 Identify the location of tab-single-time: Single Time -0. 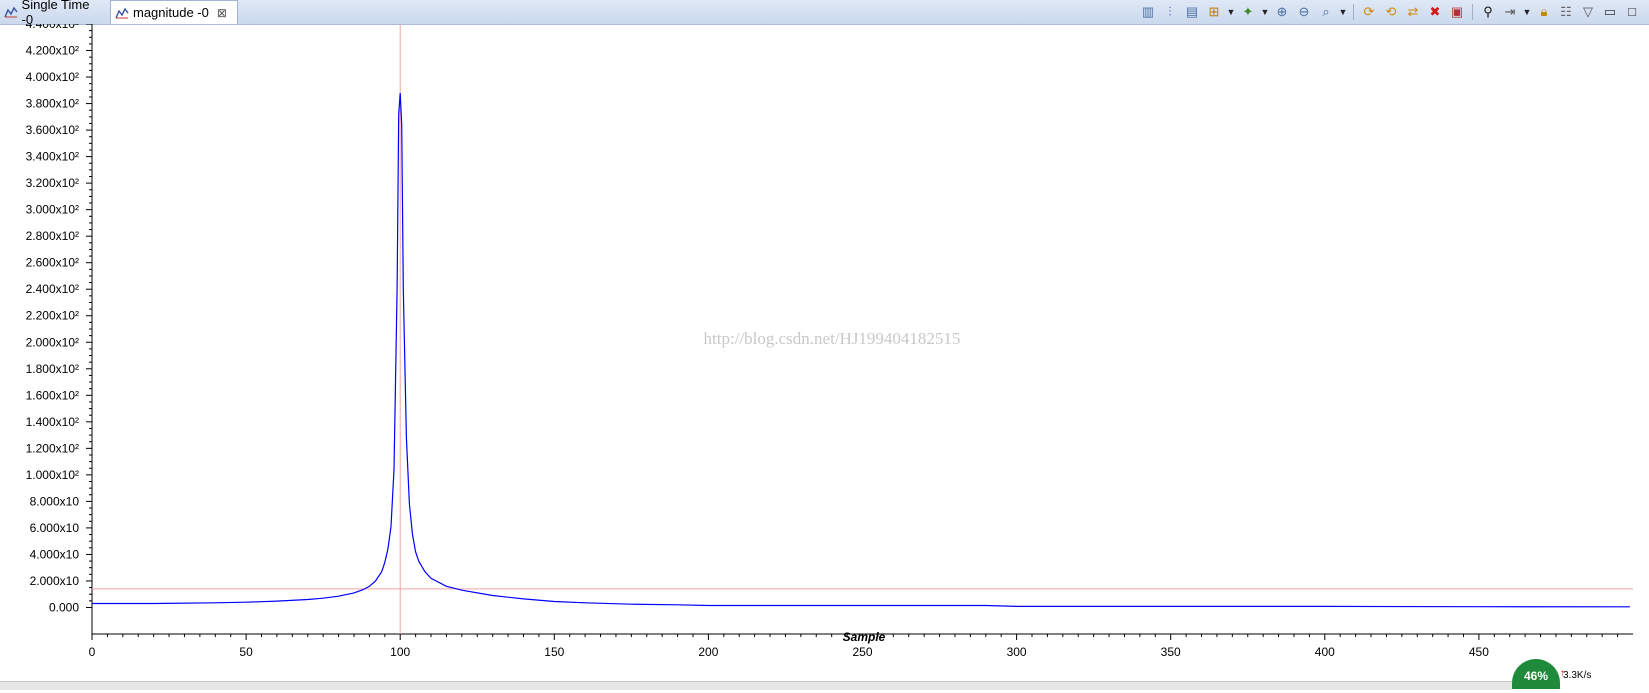
(54, 13).